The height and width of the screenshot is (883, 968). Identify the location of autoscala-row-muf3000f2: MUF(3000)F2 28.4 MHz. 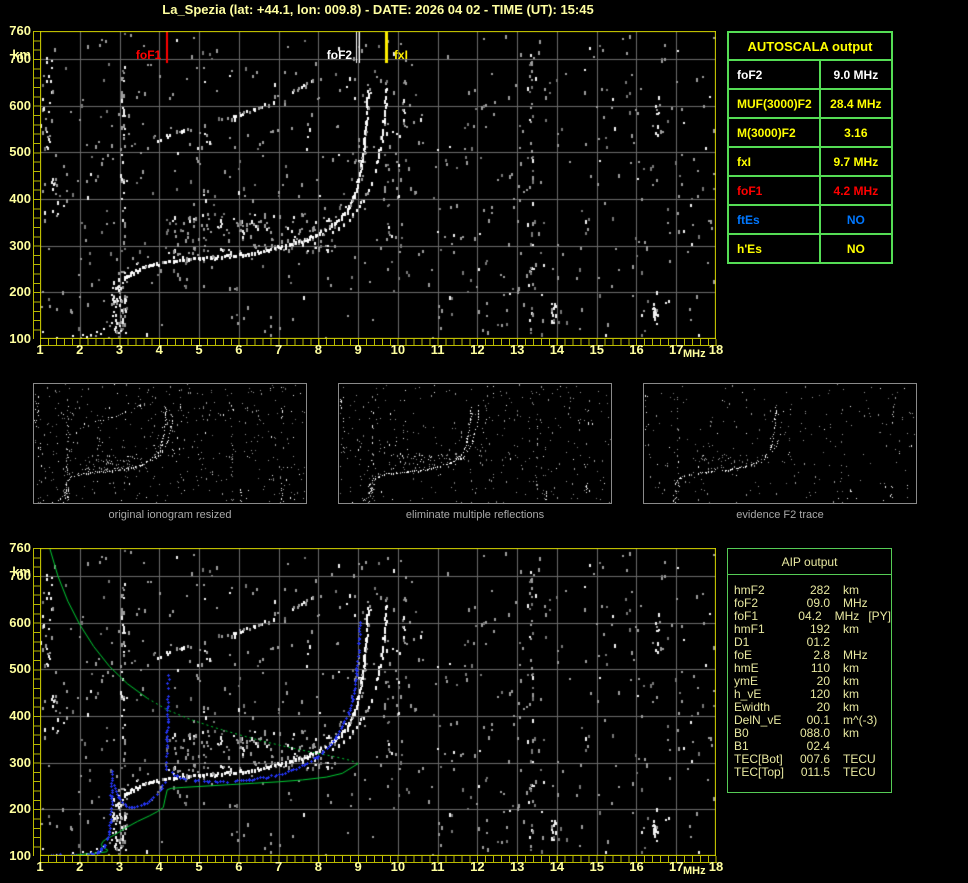
(810, 103).